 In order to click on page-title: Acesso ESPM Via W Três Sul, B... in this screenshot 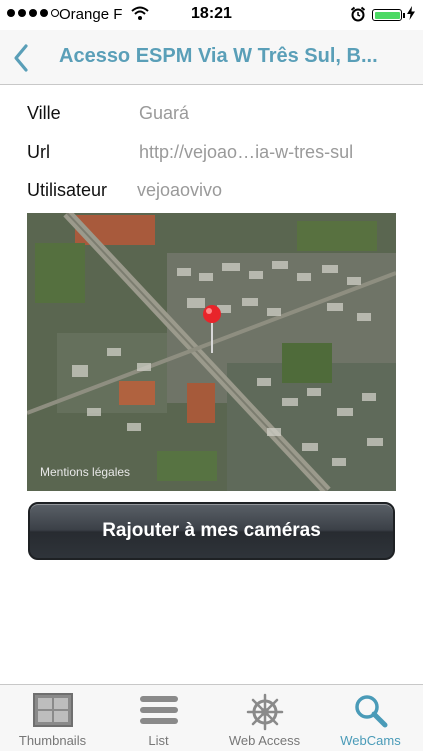, I will do `click(218, 56)`.